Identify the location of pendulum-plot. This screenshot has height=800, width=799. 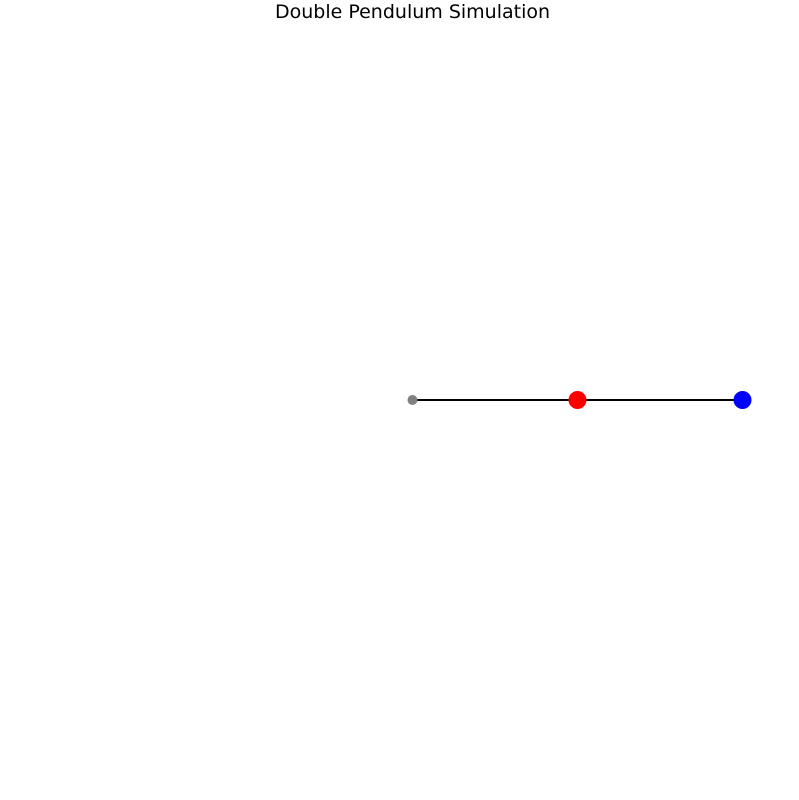
(579, 400).